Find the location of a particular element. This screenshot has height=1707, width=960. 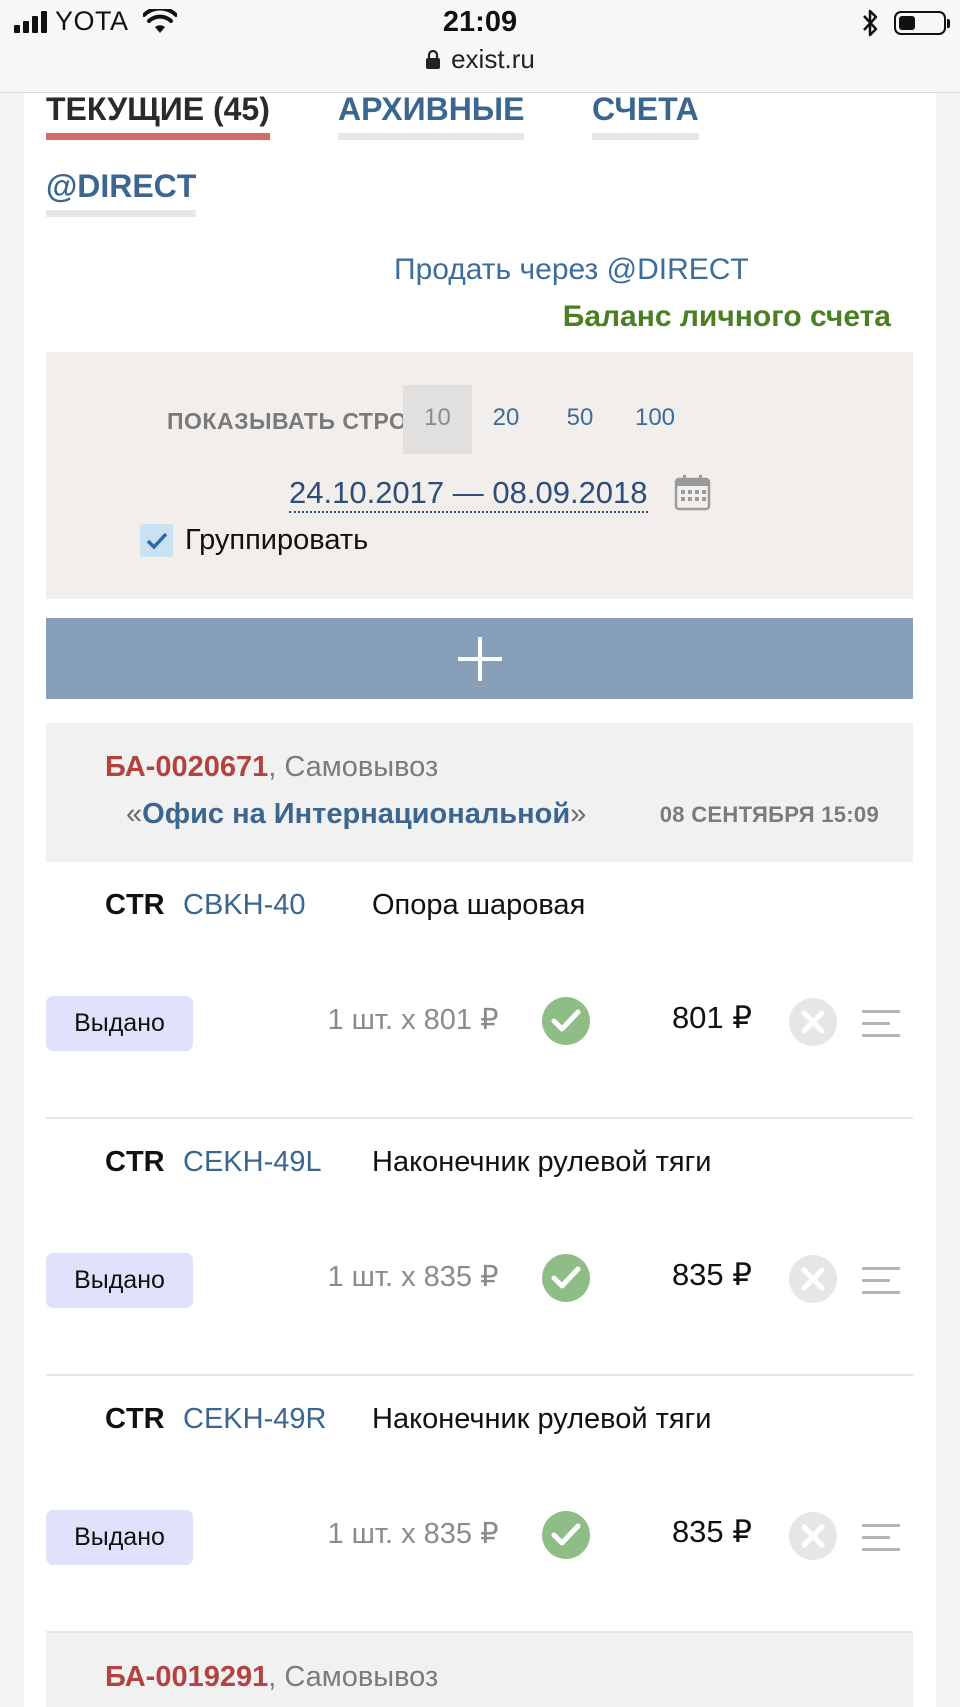

checkmark-icon is located at coordinates (156, 541).